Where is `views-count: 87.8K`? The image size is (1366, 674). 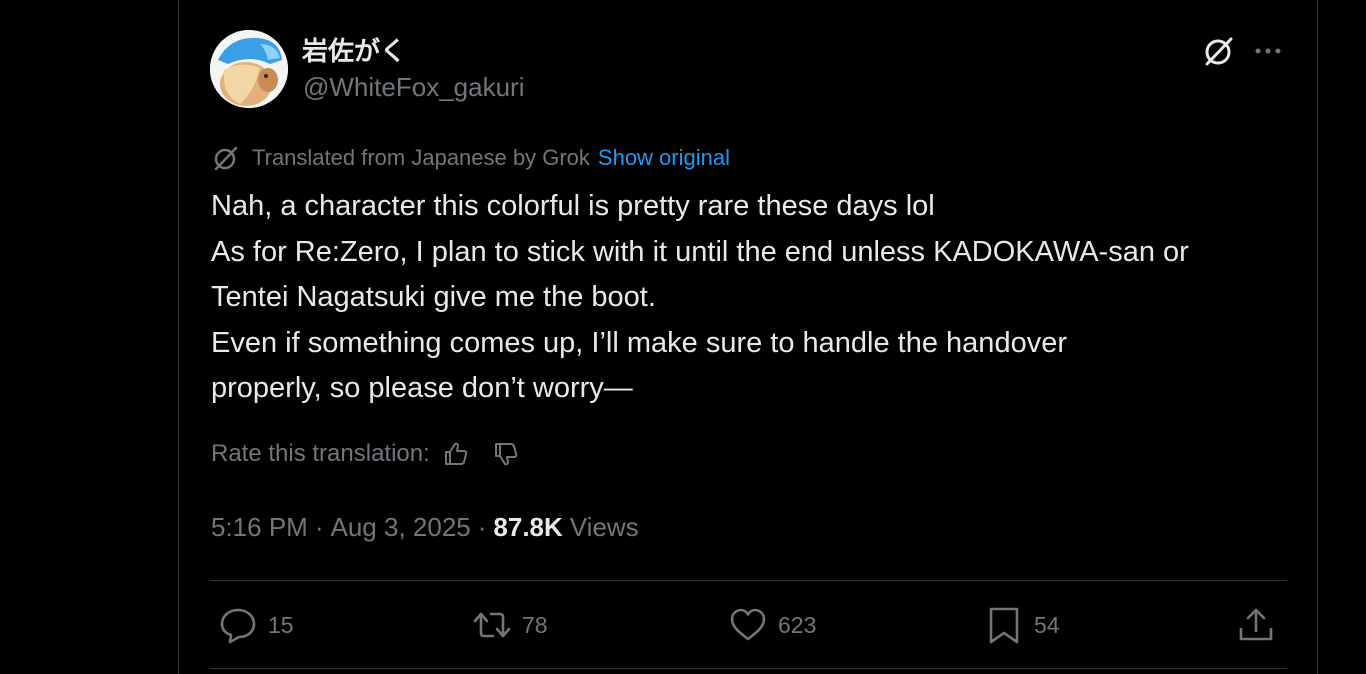
views-count: 87.8K is located at coordinates (527, 527).